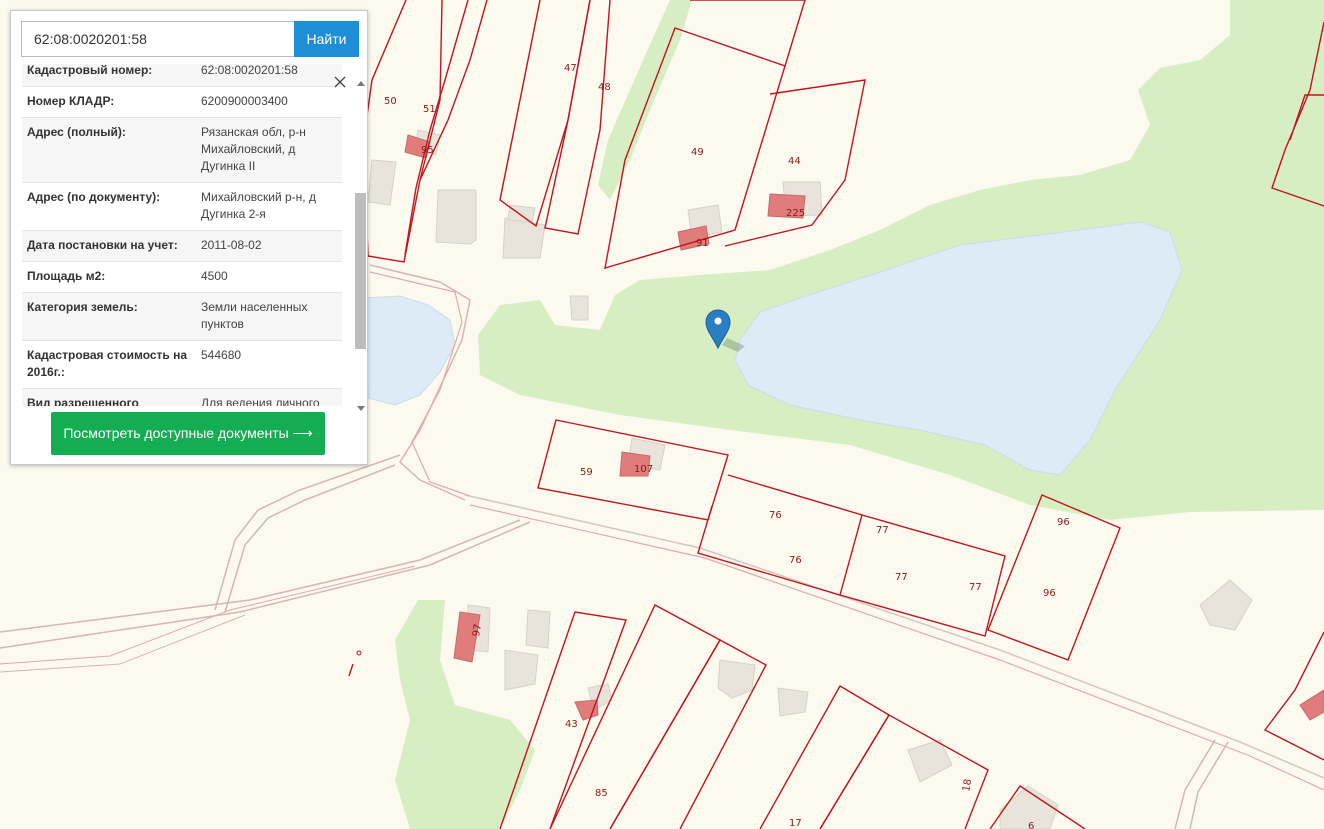  I want to click on row-key: Дата постановки на учет:, so click(102, 245).